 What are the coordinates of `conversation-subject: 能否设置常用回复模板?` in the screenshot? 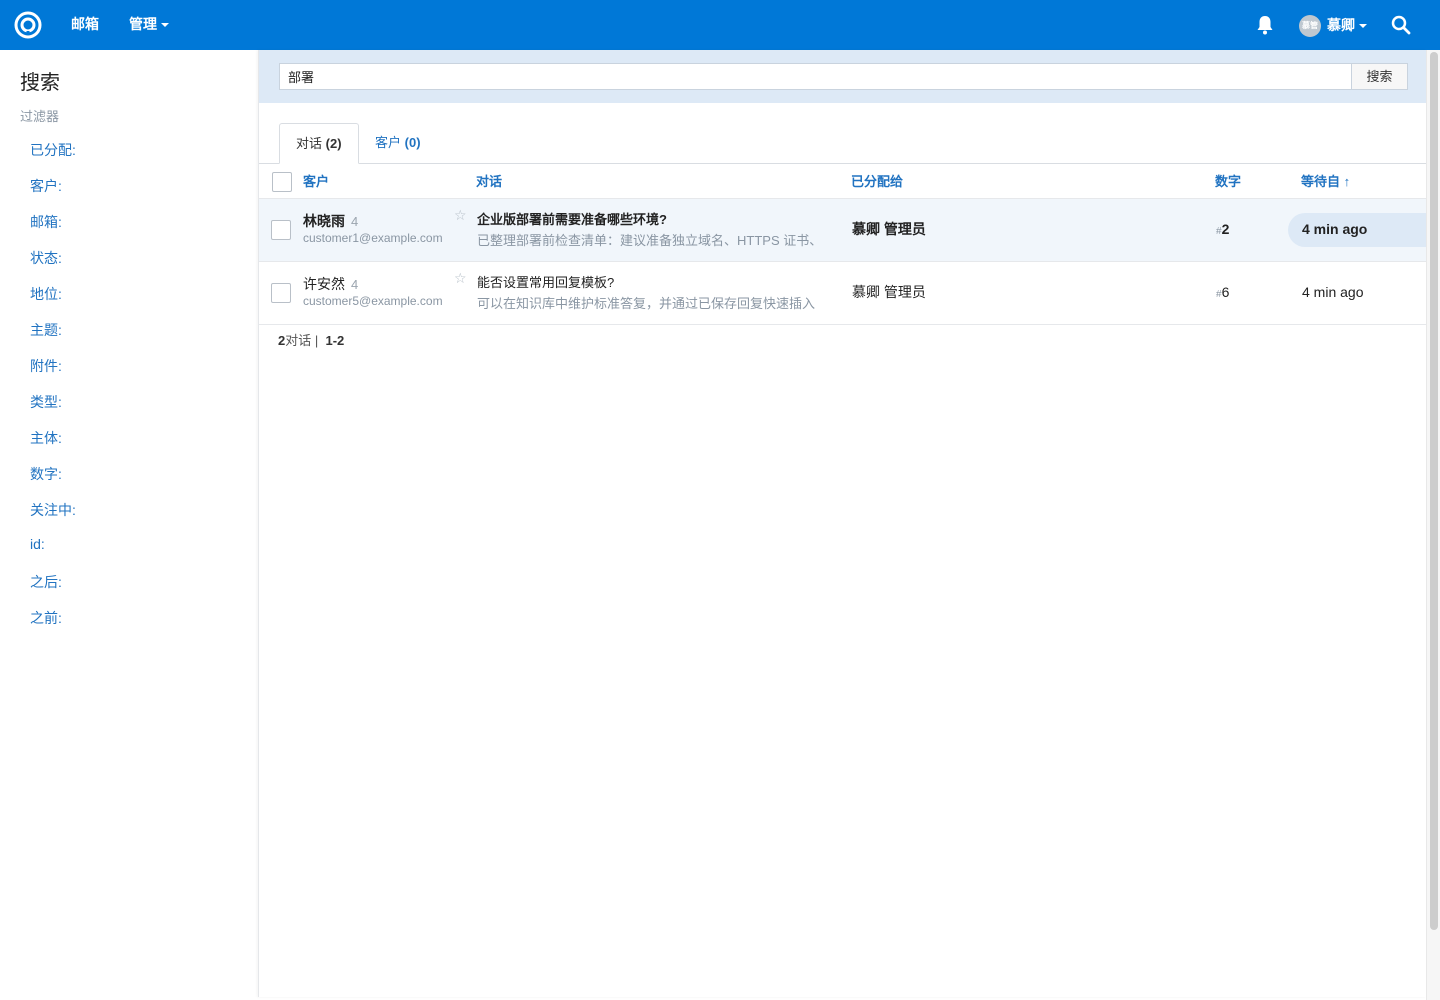 It's located at (545, 281).